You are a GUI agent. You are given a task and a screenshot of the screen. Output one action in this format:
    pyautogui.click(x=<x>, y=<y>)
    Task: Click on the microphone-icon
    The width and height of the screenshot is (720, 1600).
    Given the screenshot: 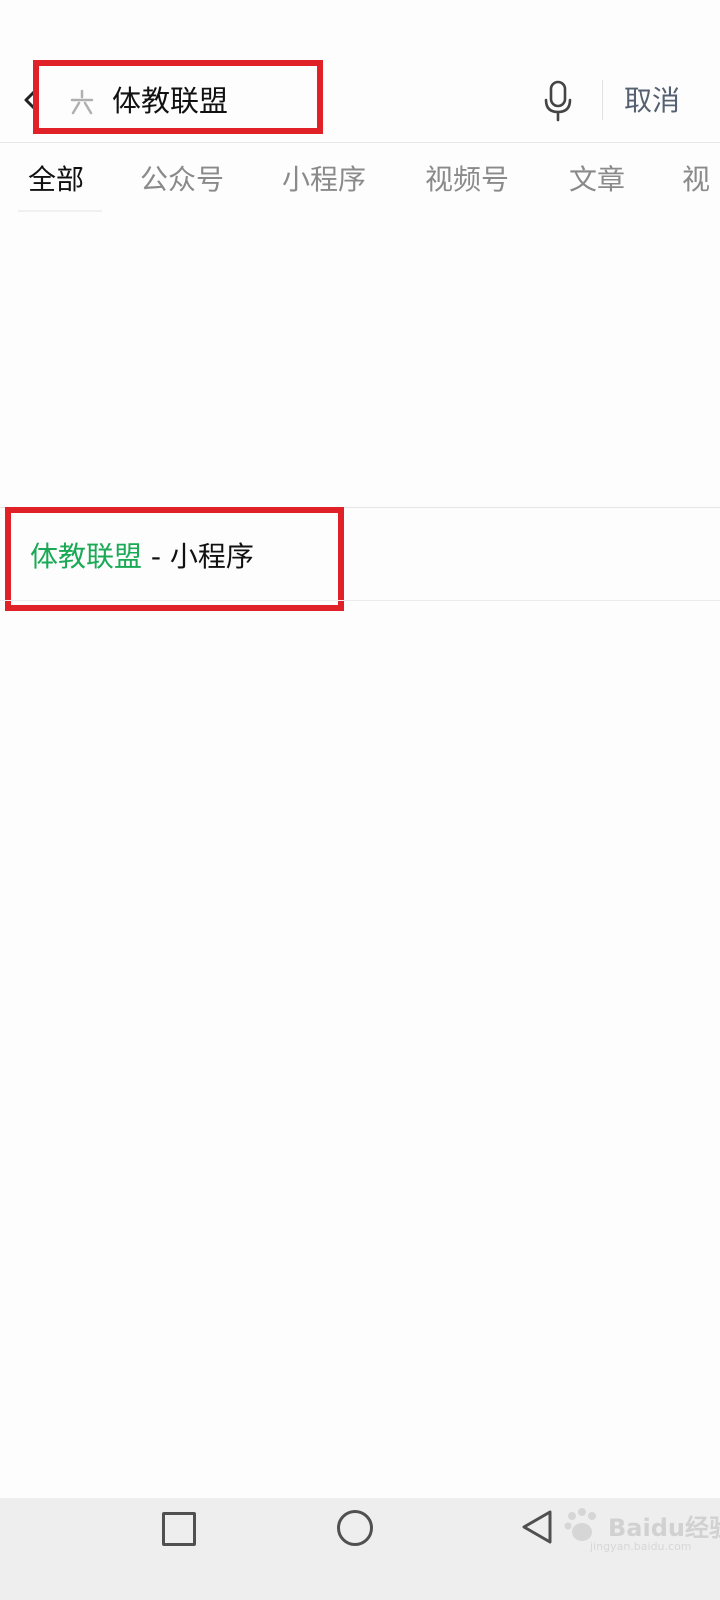 What is the action you would take?
    pyautogui.click(x=558, y=101)
    